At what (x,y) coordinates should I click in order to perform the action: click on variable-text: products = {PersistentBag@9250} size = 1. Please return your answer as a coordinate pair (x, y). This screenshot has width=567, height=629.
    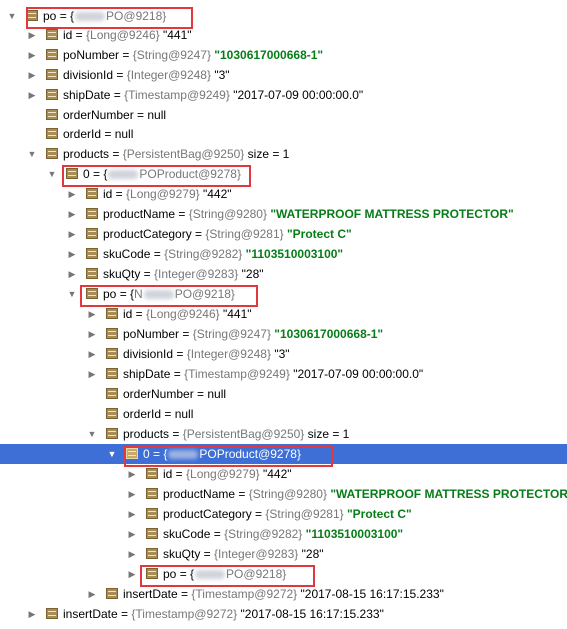
    Looking at the image, I should click on (236, 434).